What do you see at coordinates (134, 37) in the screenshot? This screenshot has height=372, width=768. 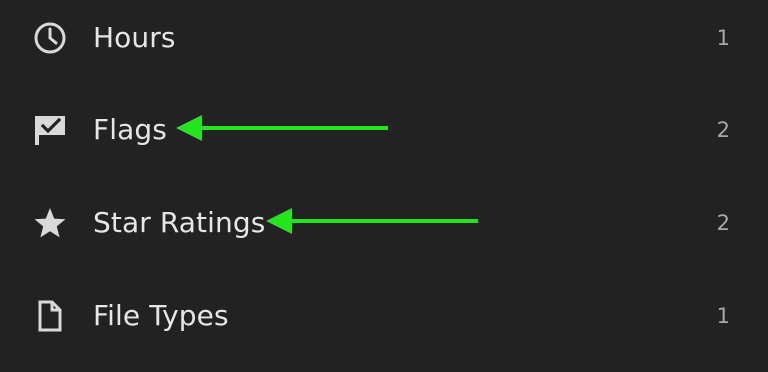 I see `filter-item-label: Hours` at bounding box center [134, 37].